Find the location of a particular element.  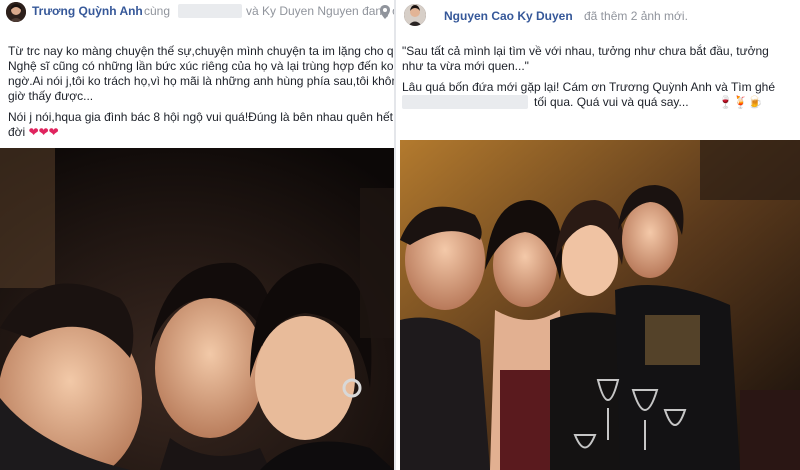

with-suffix: và Ky Duyen Nguyen đang ở is located at coordinates (320, 11).